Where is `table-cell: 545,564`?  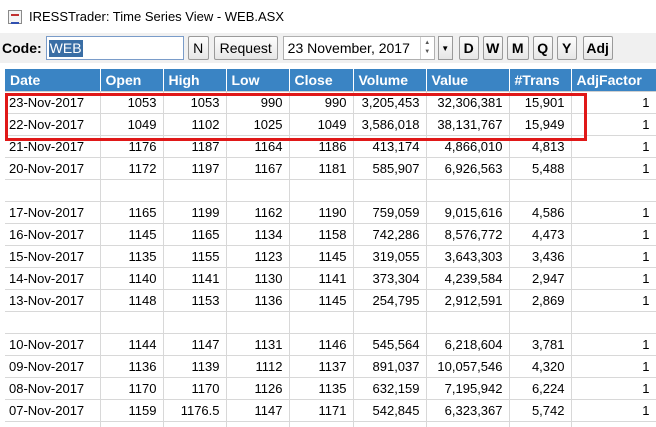 table-cell: 545,564 is located at coordinates (390, 344).